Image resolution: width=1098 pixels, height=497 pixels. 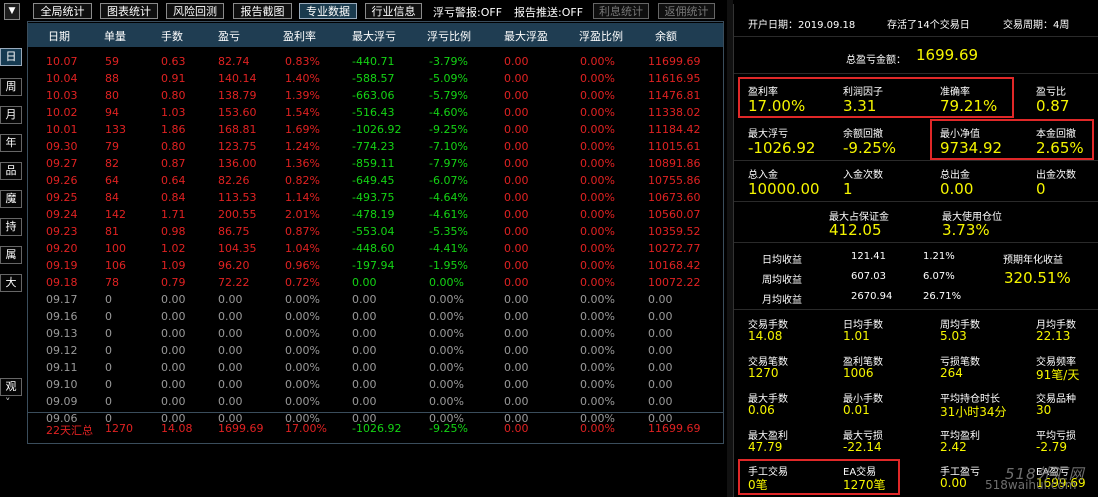 I want to click on col-pnl: 盈亏, so click(x=229, y=36).